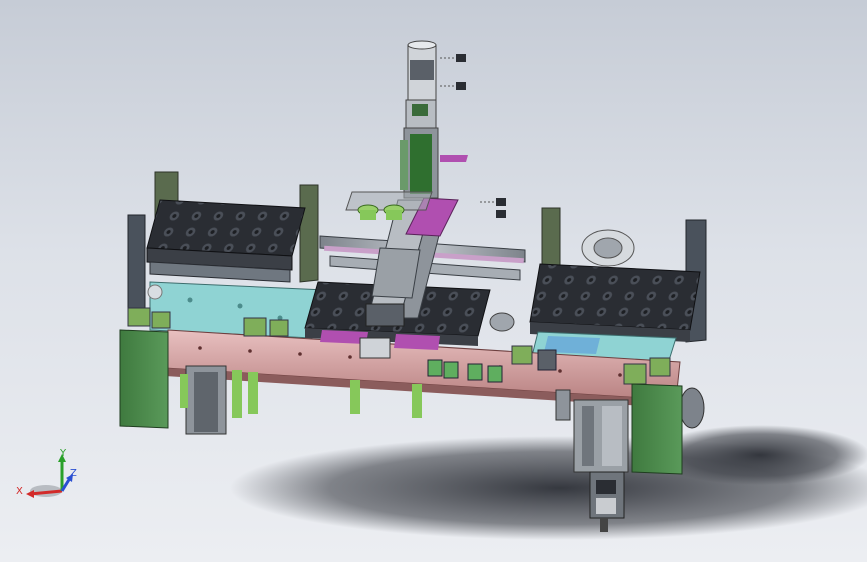 The height and width of the screenshot is (562, 867). I want to click on left-base-plate, so click(236, 310).